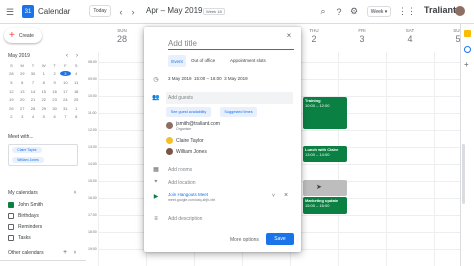  What do you see at coordinates (43, 73) in the screenshot?
I see `mini-day: 1` at bounding box center [43, 73].